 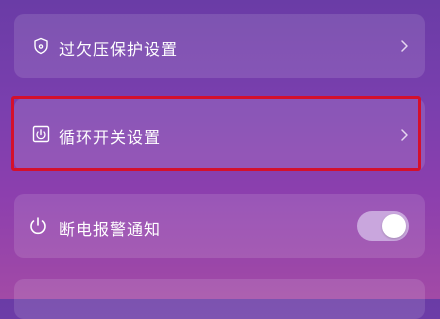 What do you see at coordinates (394, 226) in the screenshot?
I see `toggle-knob` at bounding box center [394, 226].